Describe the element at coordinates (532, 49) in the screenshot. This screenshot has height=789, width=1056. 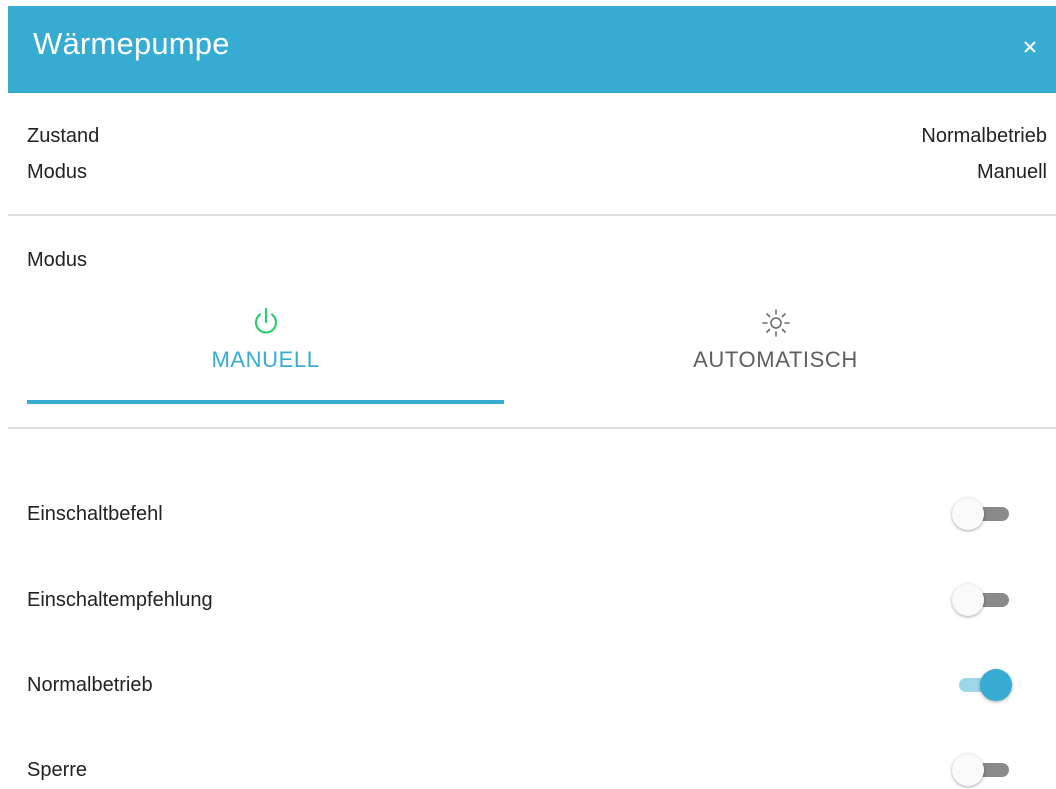
I see `dialog-header: Wärmepumpe` at that location.